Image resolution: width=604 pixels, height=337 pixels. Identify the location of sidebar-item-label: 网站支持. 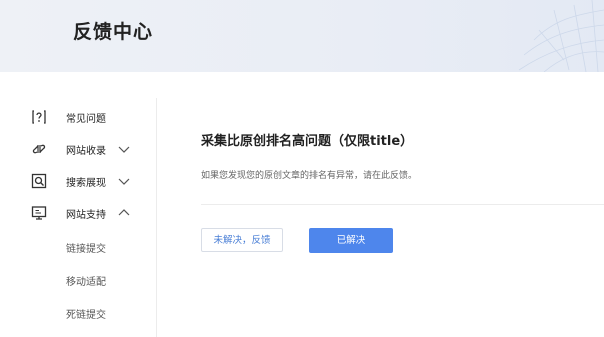
(86, 215).